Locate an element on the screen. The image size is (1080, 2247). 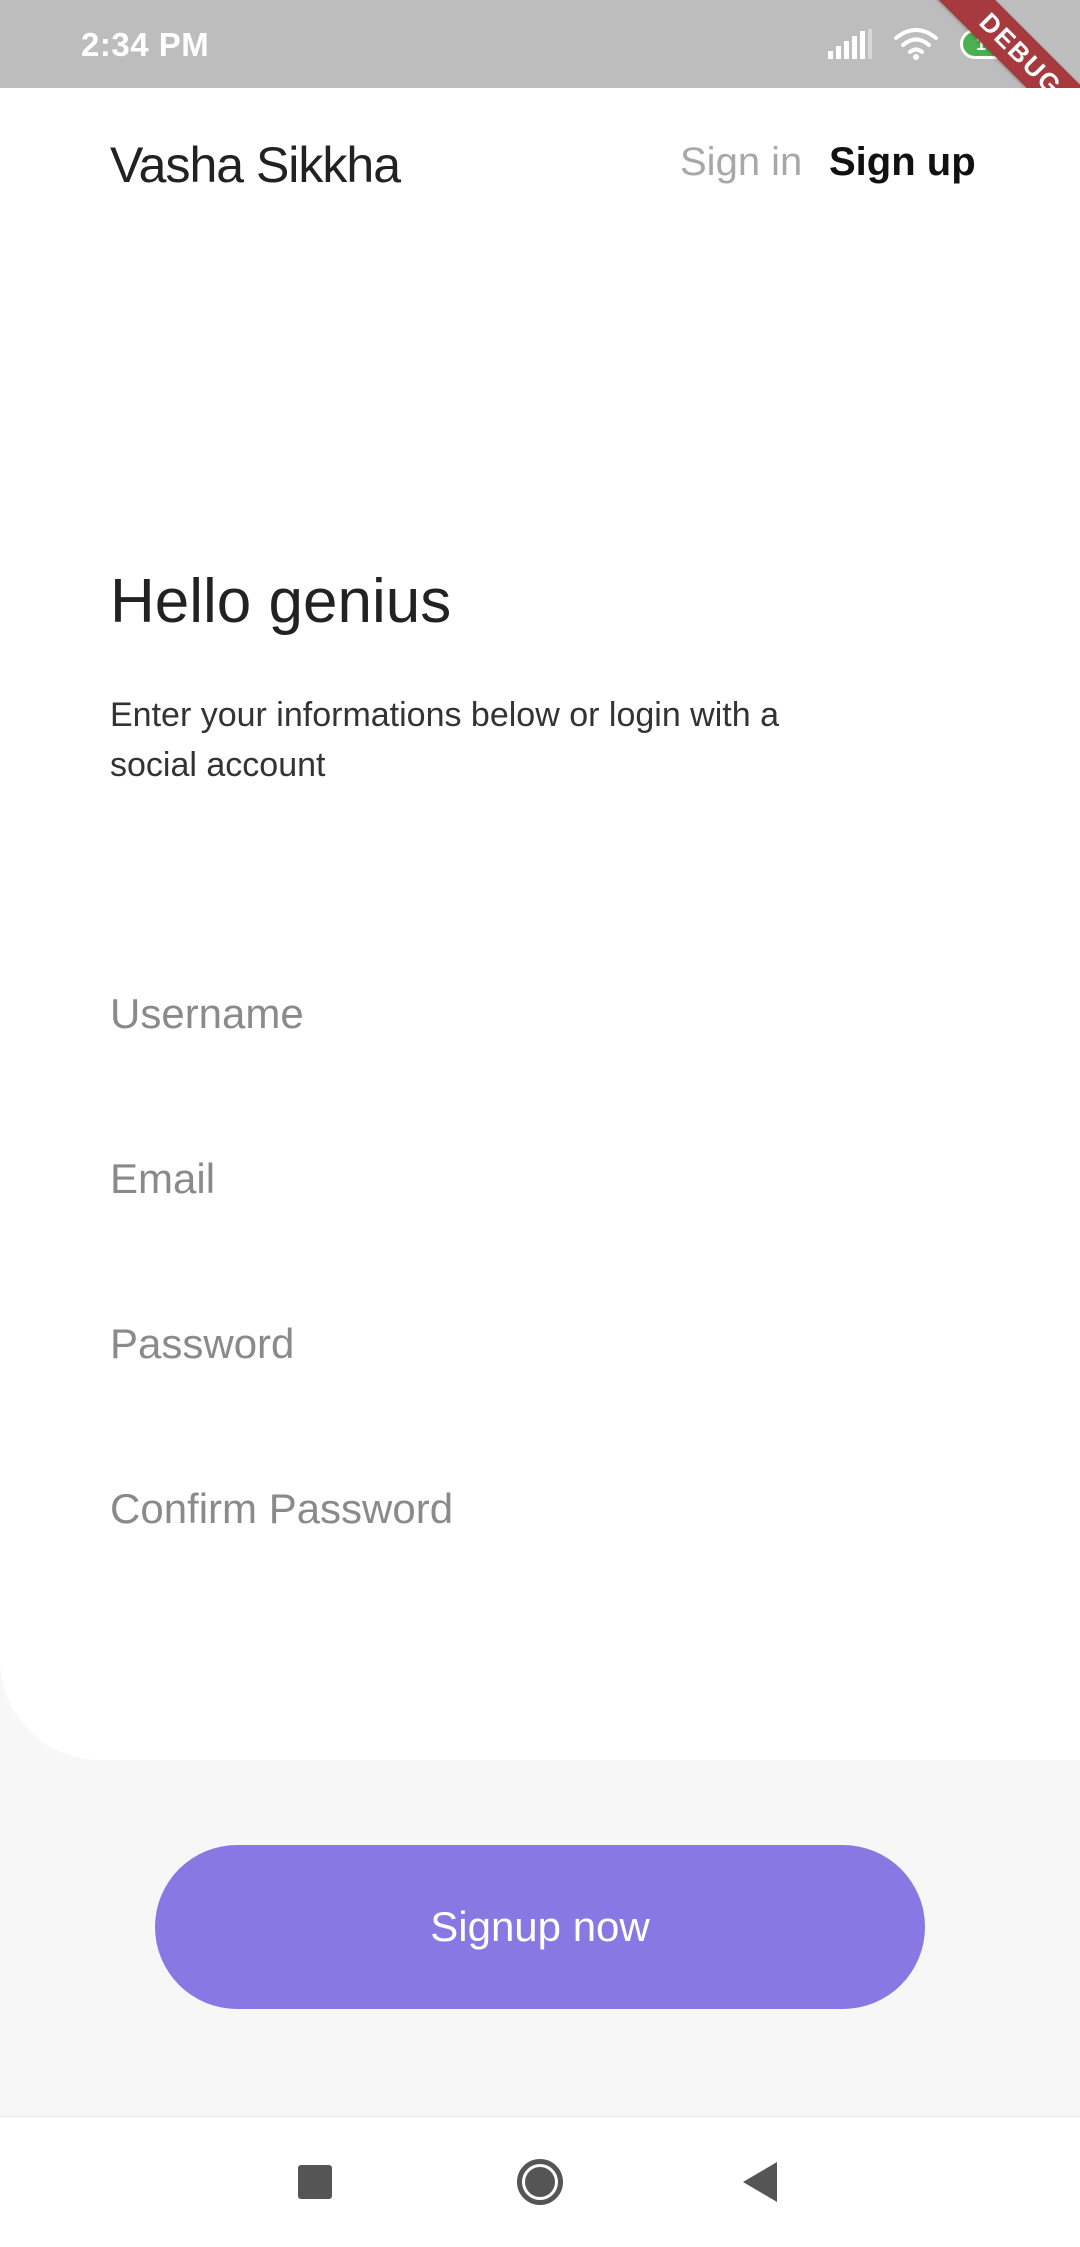
navigation-bar is located at coordinates (540, 2181).